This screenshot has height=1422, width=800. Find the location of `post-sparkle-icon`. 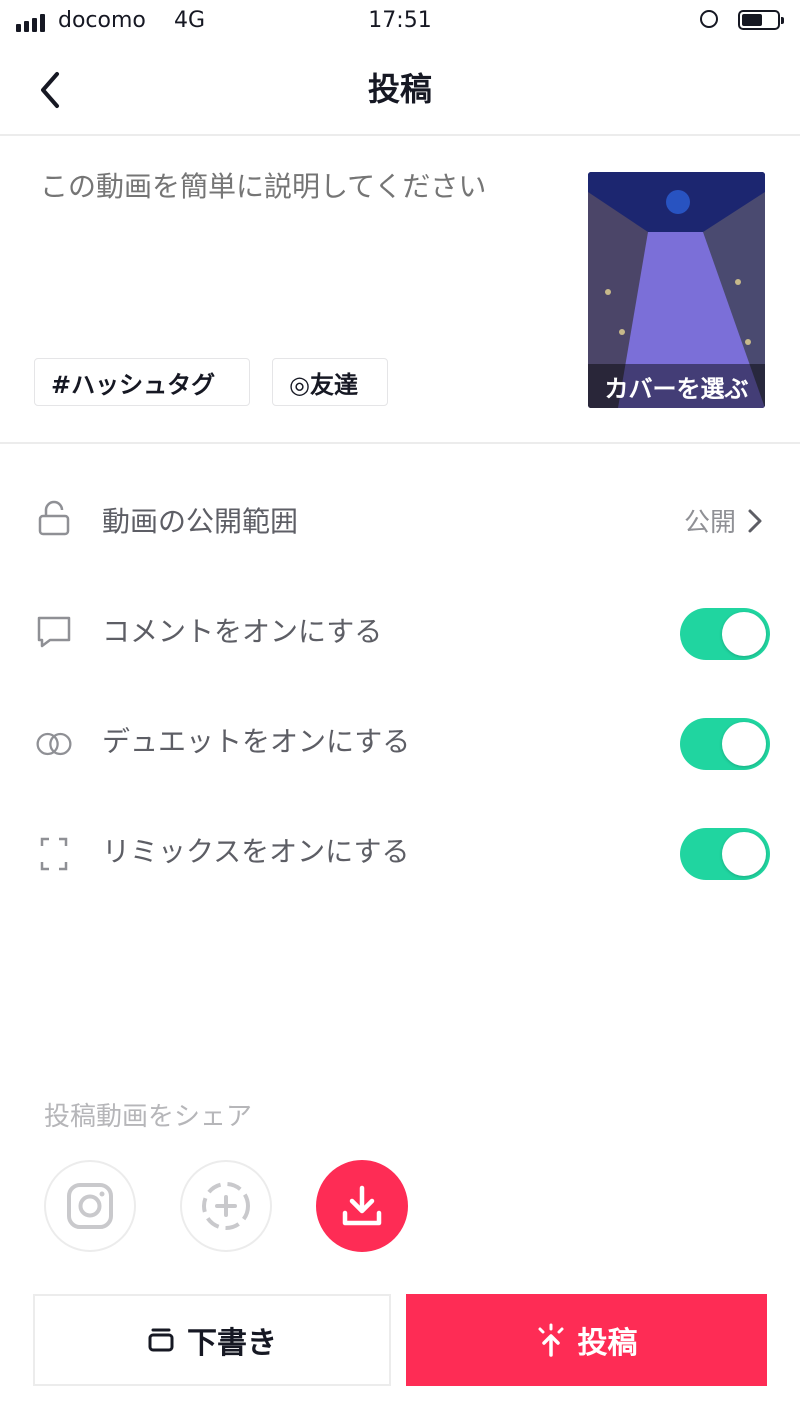

post-sparkle-icon is located at coordinates (550, 1340).